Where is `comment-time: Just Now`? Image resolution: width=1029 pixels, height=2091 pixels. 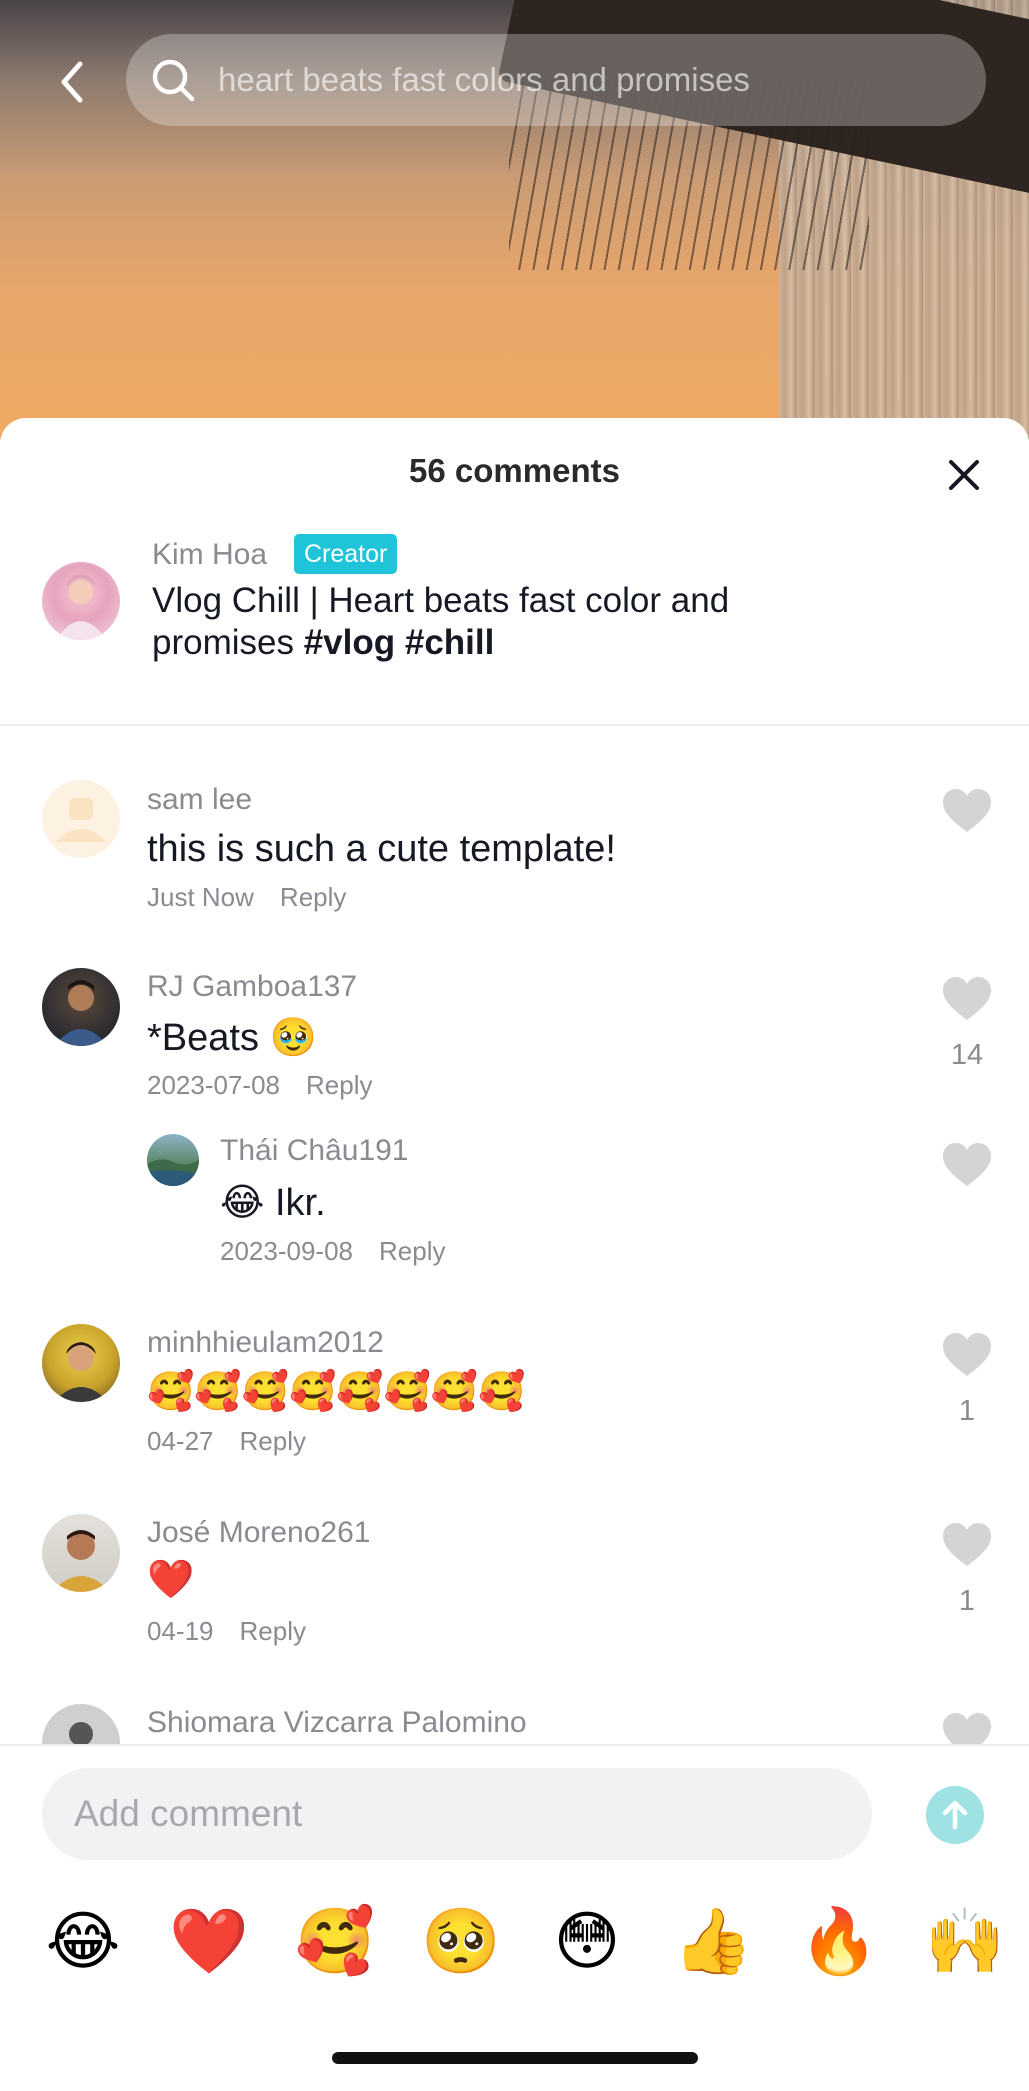 comment-time: Just Now is located at coordinates (200, 897).